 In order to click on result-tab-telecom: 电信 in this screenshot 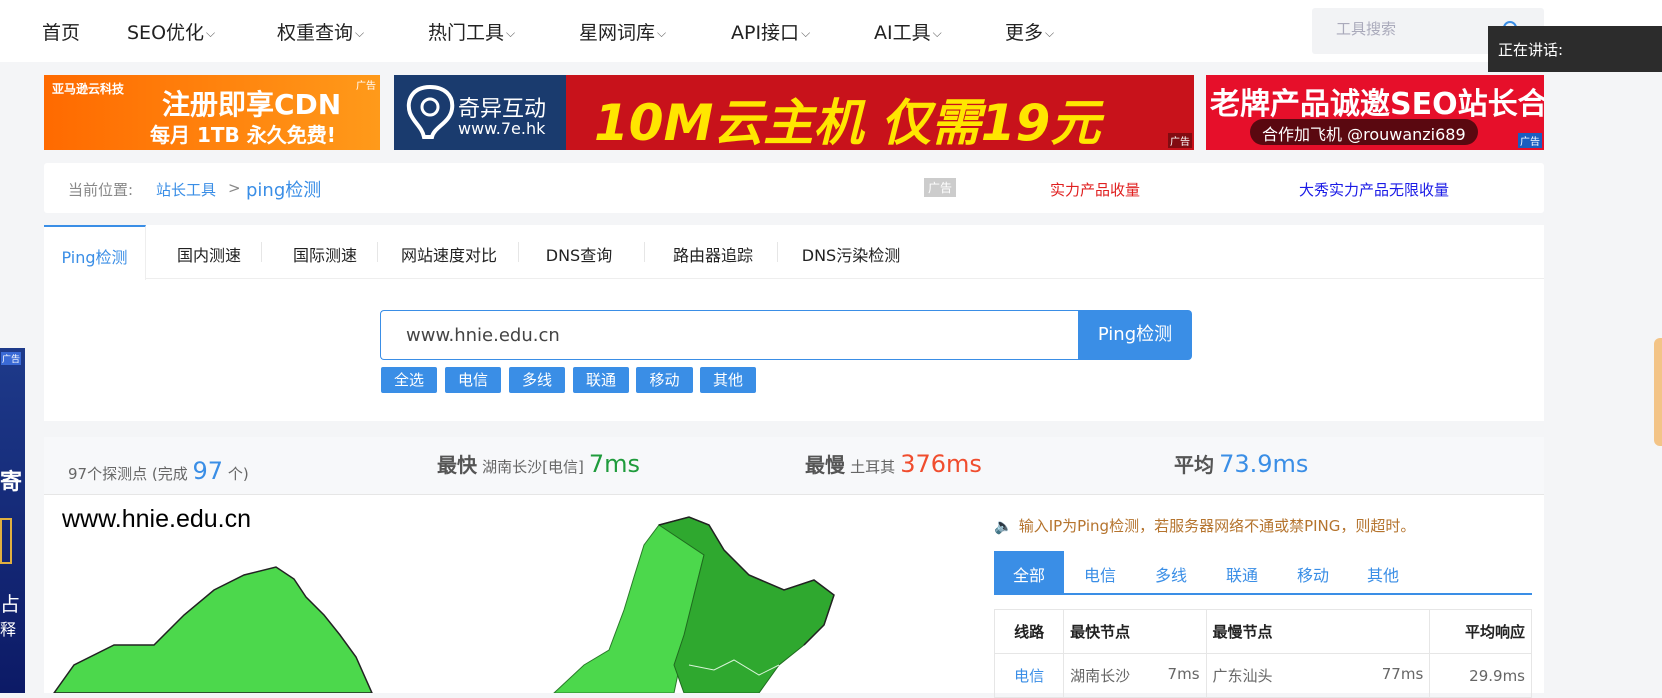, I will do `click(1100, 572)`.